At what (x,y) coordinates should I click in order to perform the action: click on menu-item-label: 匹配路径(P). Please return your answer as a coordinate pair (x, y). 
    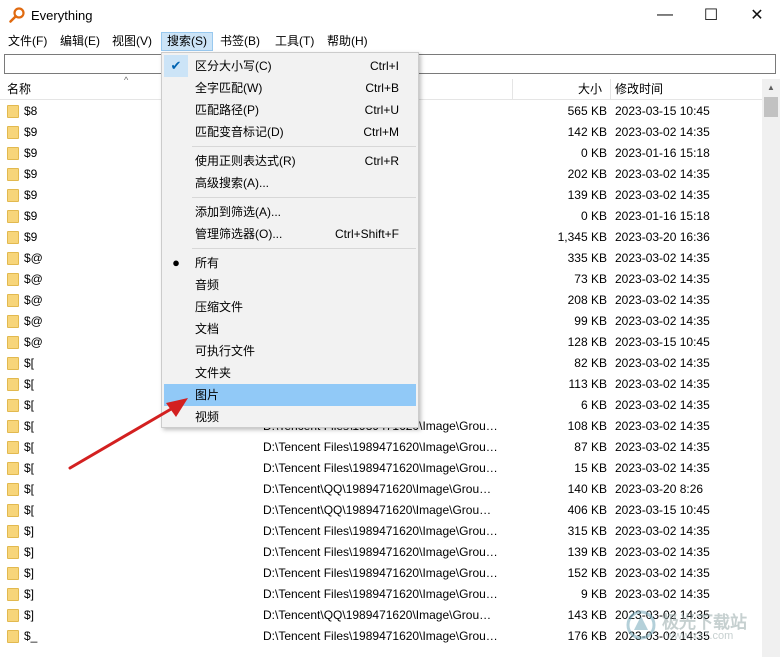
    Looking at the image, I should click on (227, 110).